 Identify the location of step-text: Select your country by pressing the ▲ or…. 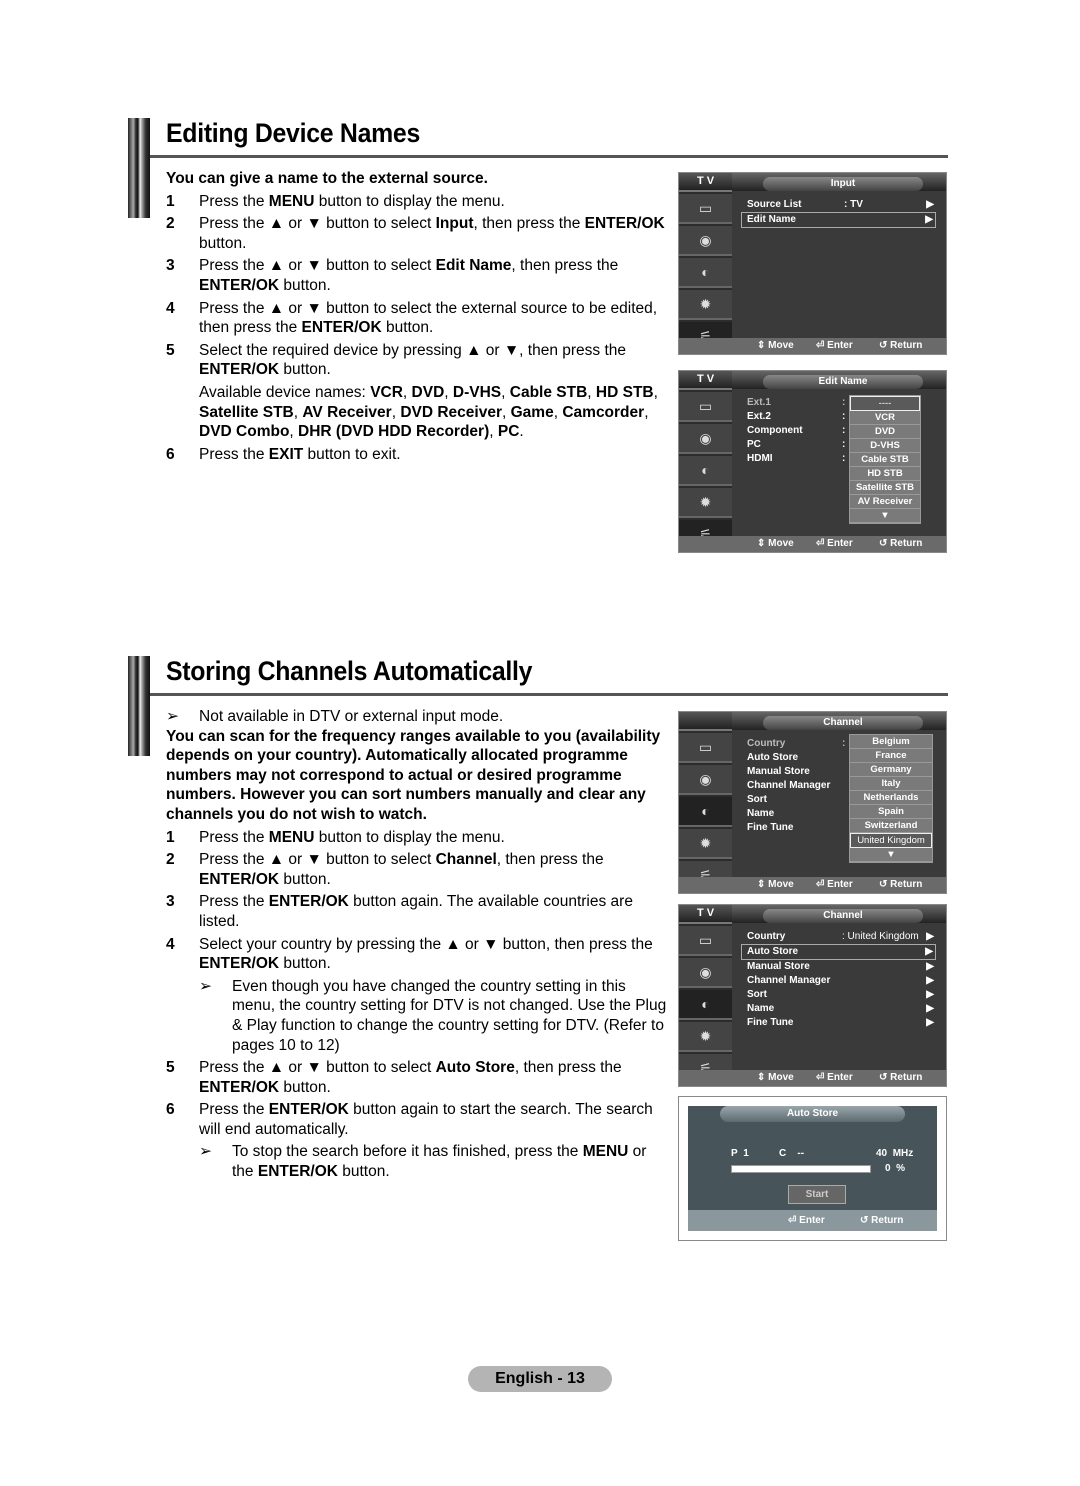
(435, 995).